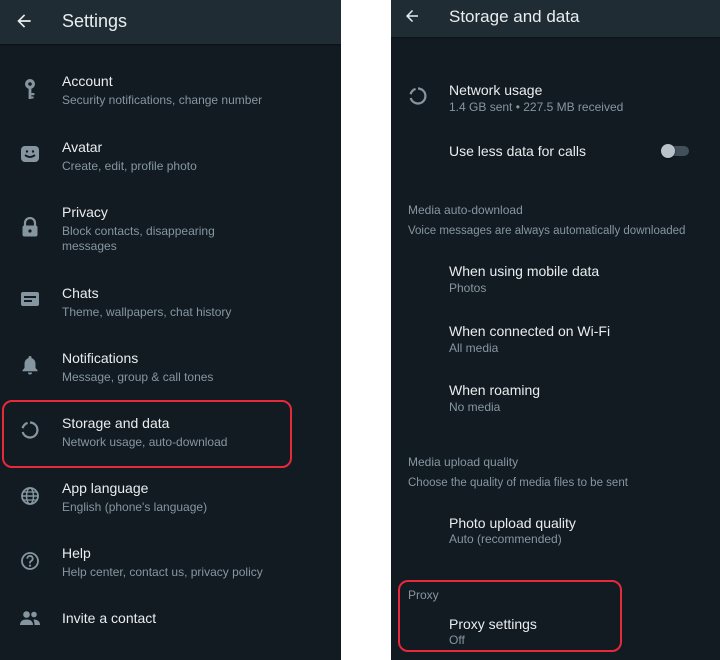  Describe the element at coordinates (536, 107) in the screenshot. I see `item-subtitle: 1.4 GB sent • 227.5 MB received` at that location.